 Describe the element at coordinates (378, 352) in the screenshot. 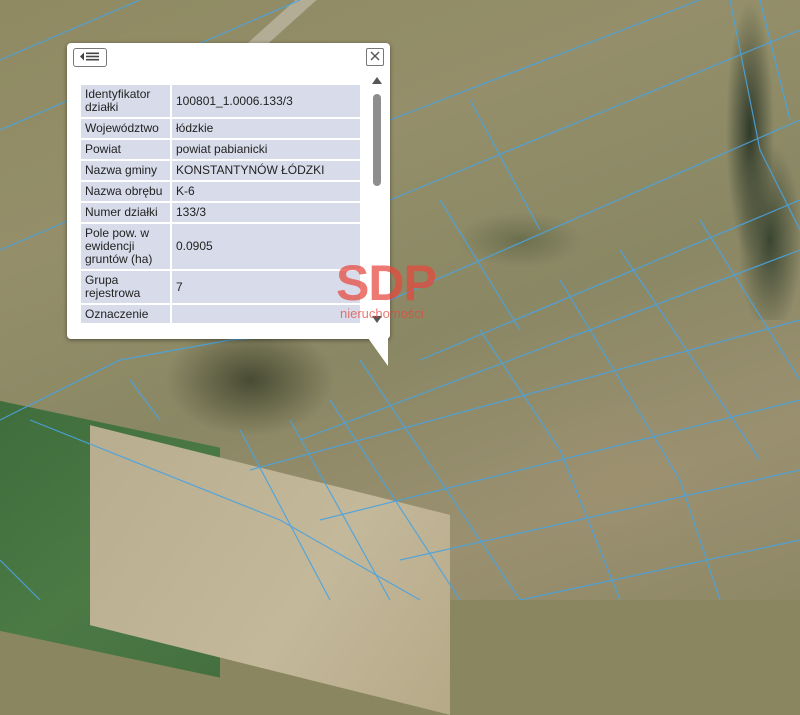

I see `popup-pointer` at that location.